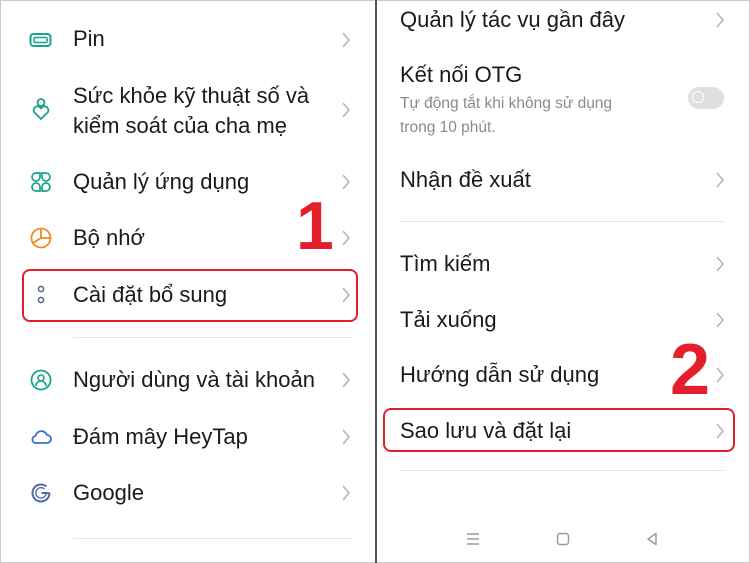 The width and height of the screenshot is (750, 563). Describe the element at coordinates (40, 40) in the screenshot. I see `battery-icon` at that location.